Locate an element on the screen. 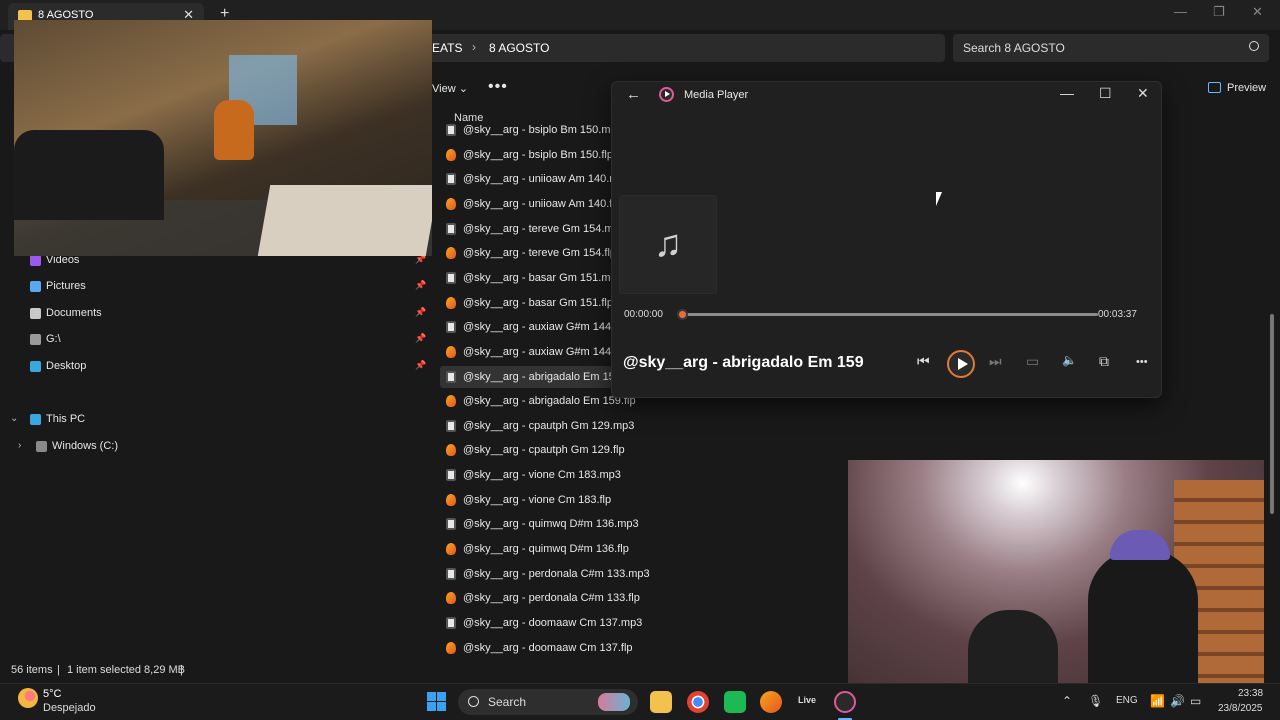  file-row: @sky__arg - bsiplo Bm 150.mp3 is located at coordinates (531, 130).